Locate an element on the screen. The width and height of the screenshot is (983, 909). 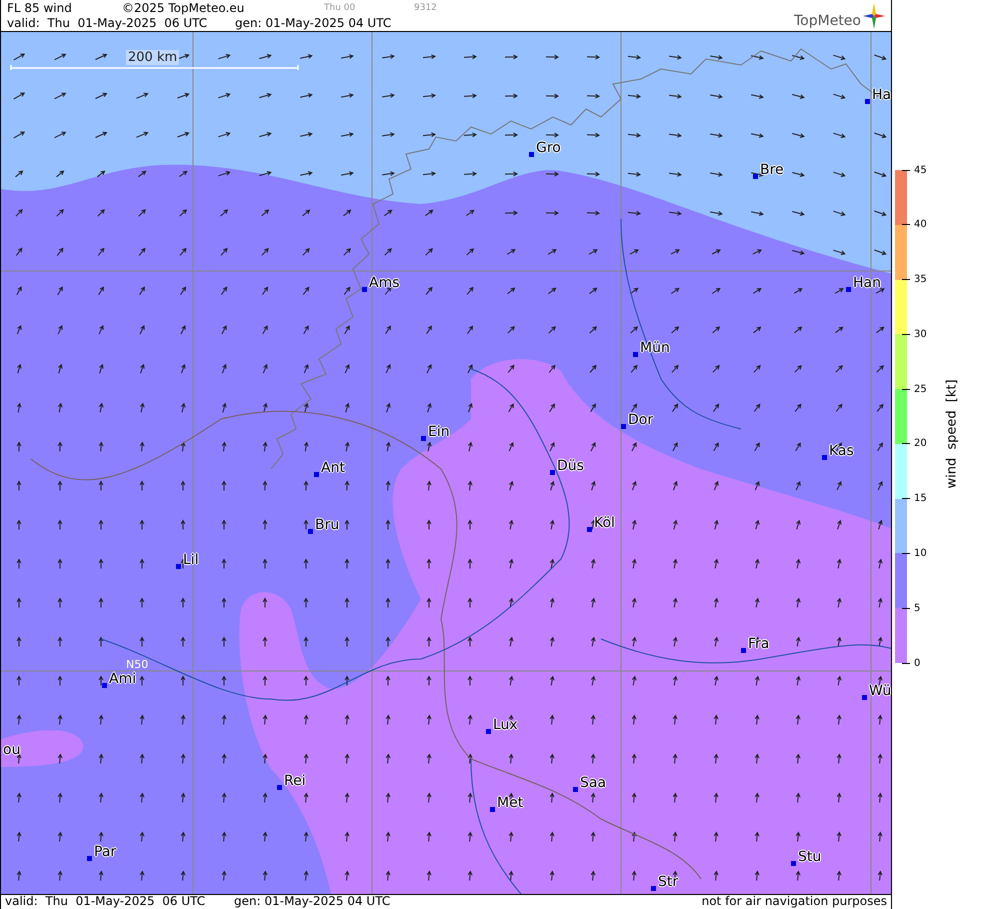
scale-label: 200 km is located at coordinates (153, 57).